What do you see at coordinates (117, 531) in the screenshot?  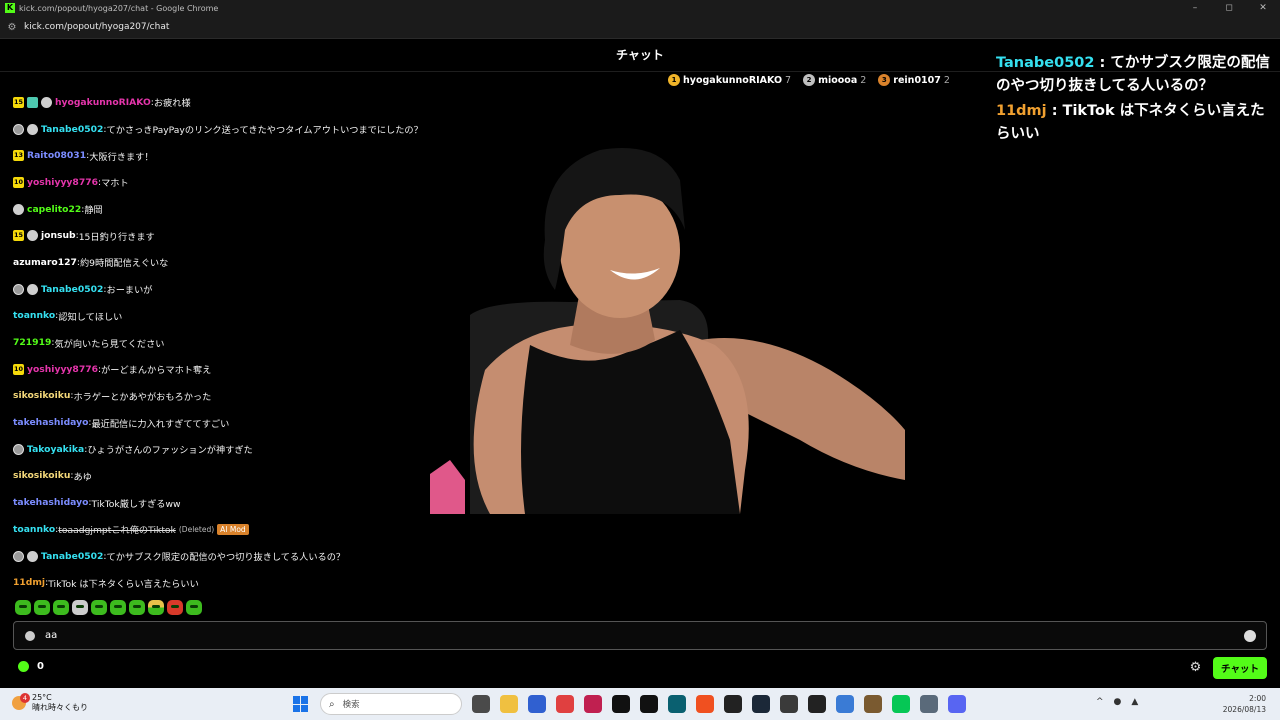 I see `chat-message-text: toaadgjmptこれ俺のTiktok` at bounding box center [117, 531].